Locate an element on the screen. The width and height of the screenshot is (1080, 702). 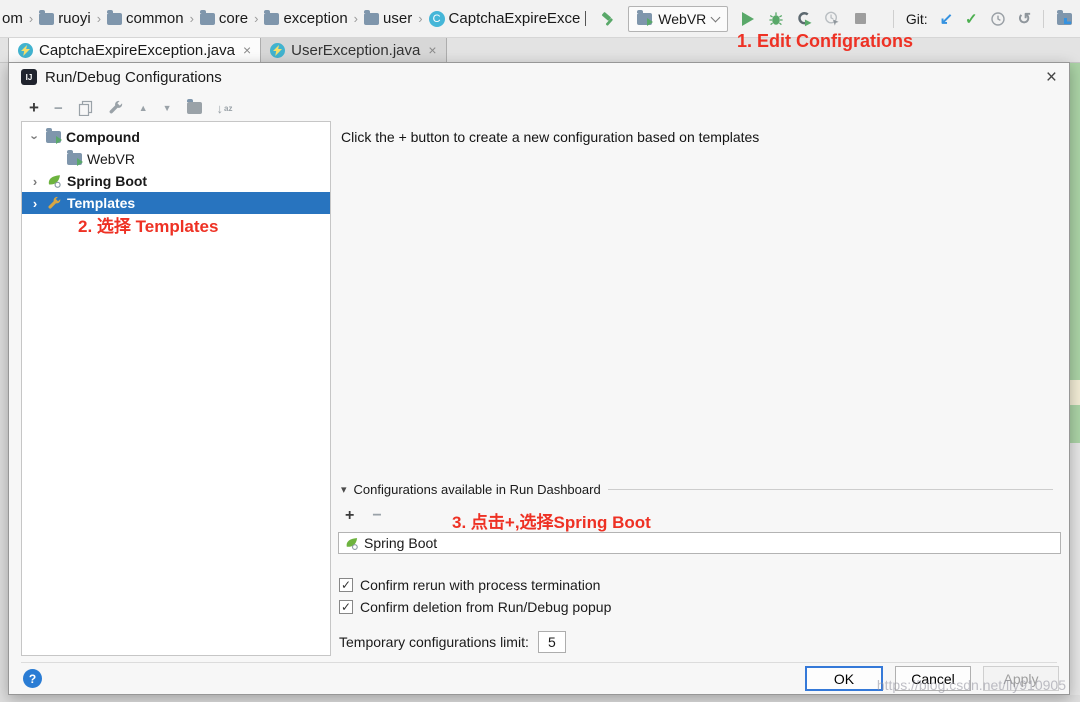
breadcrumb-item: user is located at coordinates (388, 18).